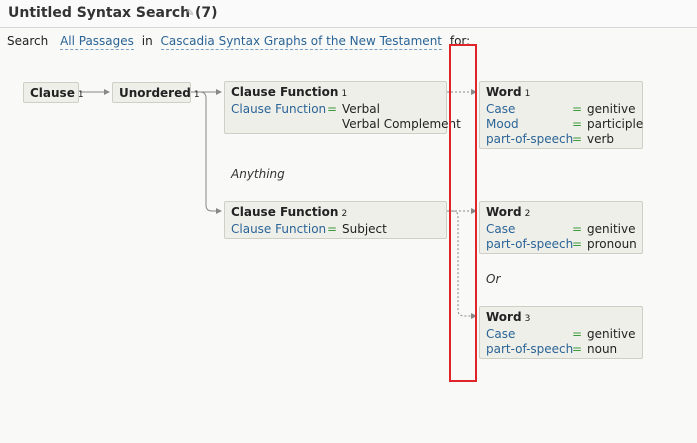 This screenshot has width=697, height=443. Describe the element at coordinates (332, 229) in the screenshot. I see `cf2-eq: =` at that location.